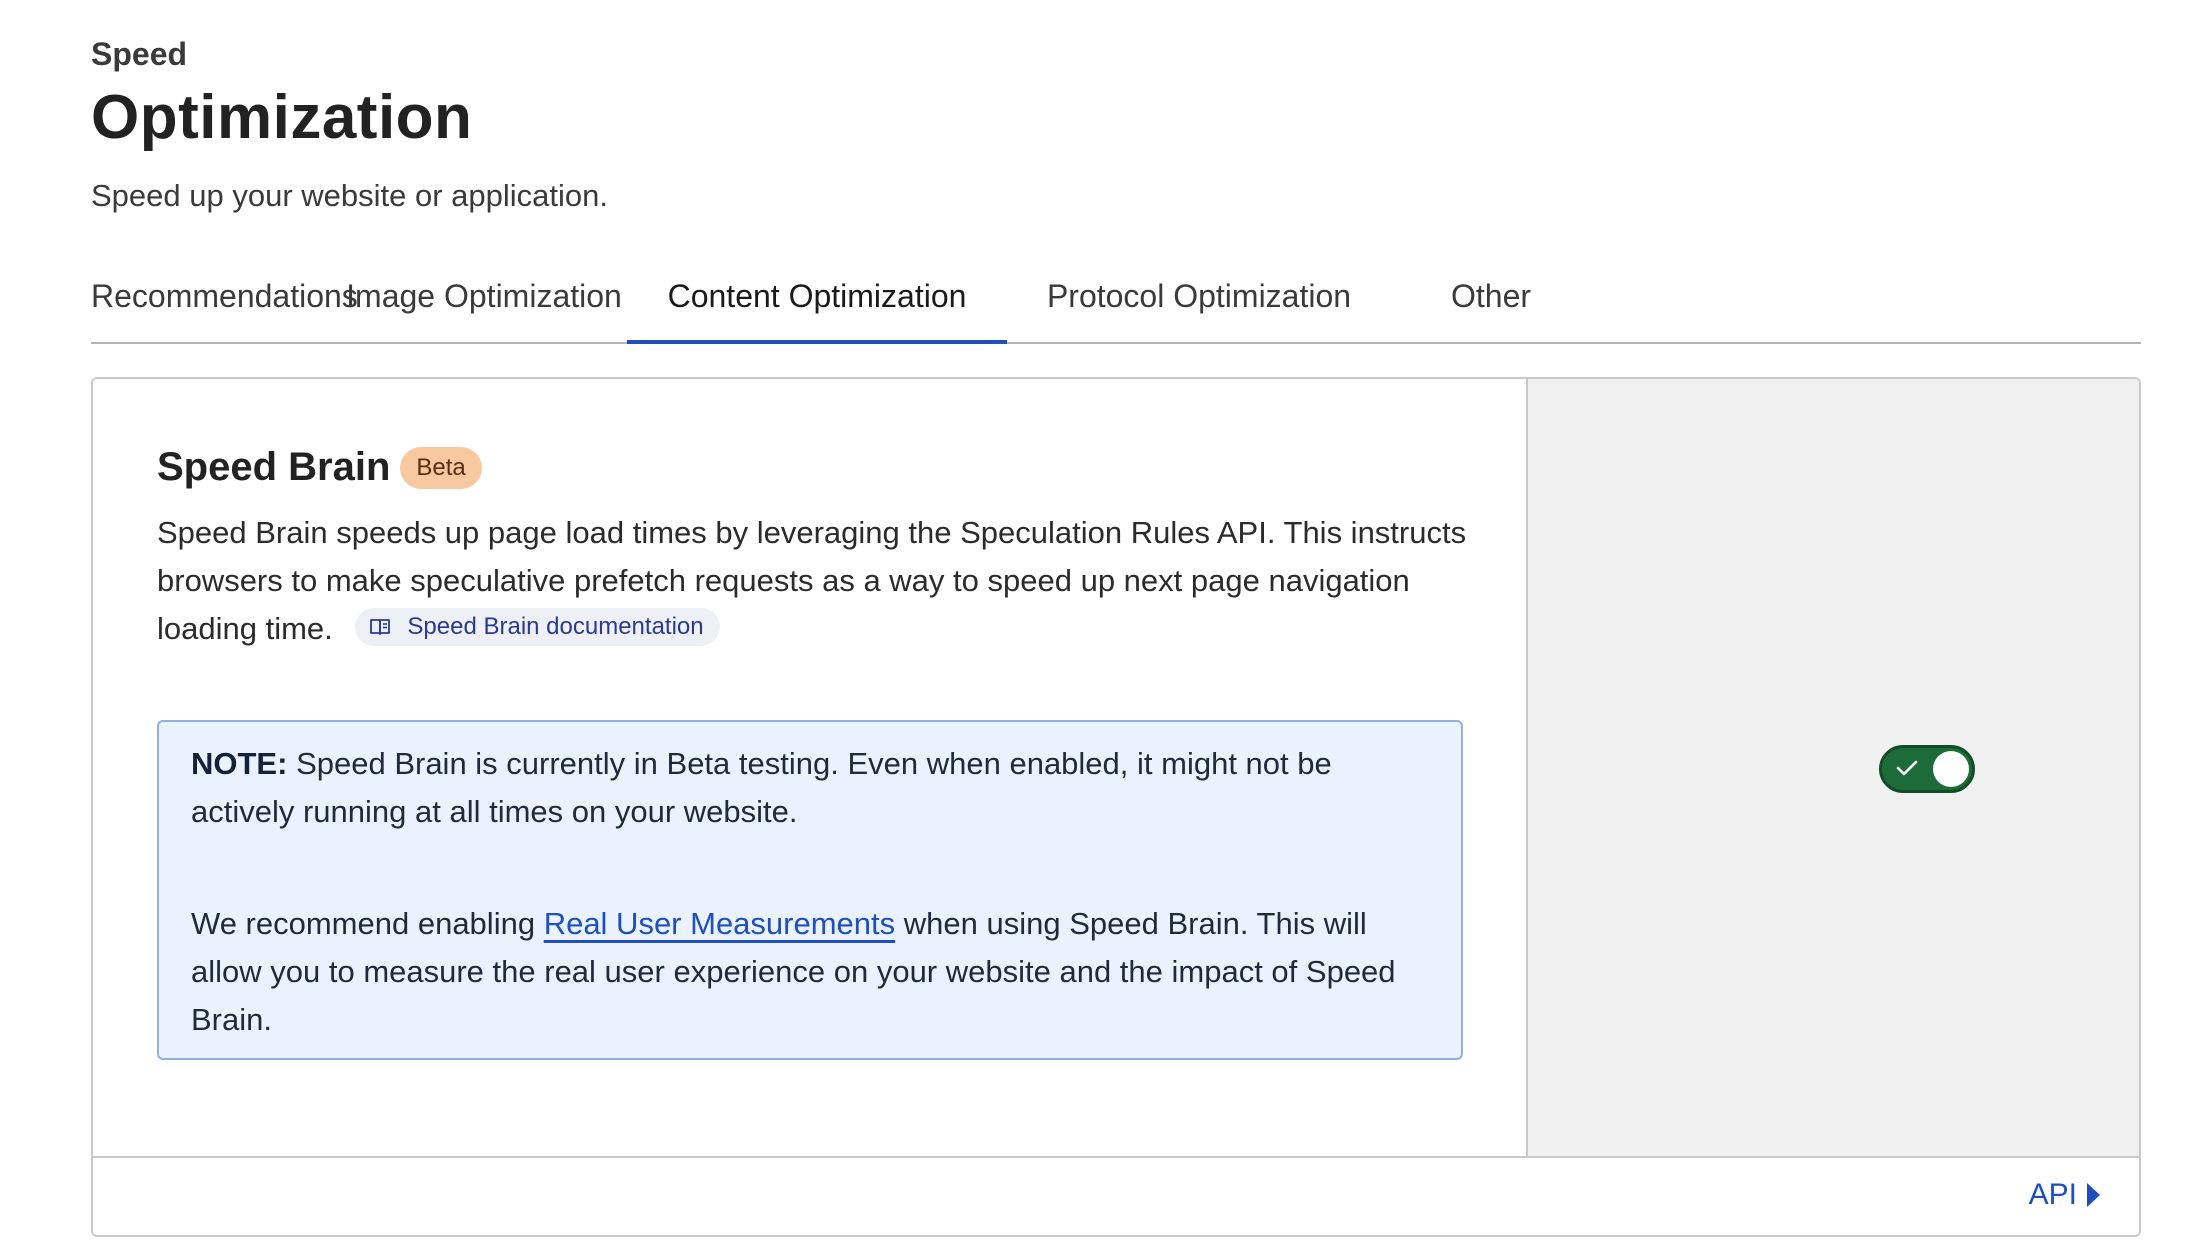 This screenshot has height=1250, width=2186. I want to click on beta-badge: Beta, so click(441, 467).